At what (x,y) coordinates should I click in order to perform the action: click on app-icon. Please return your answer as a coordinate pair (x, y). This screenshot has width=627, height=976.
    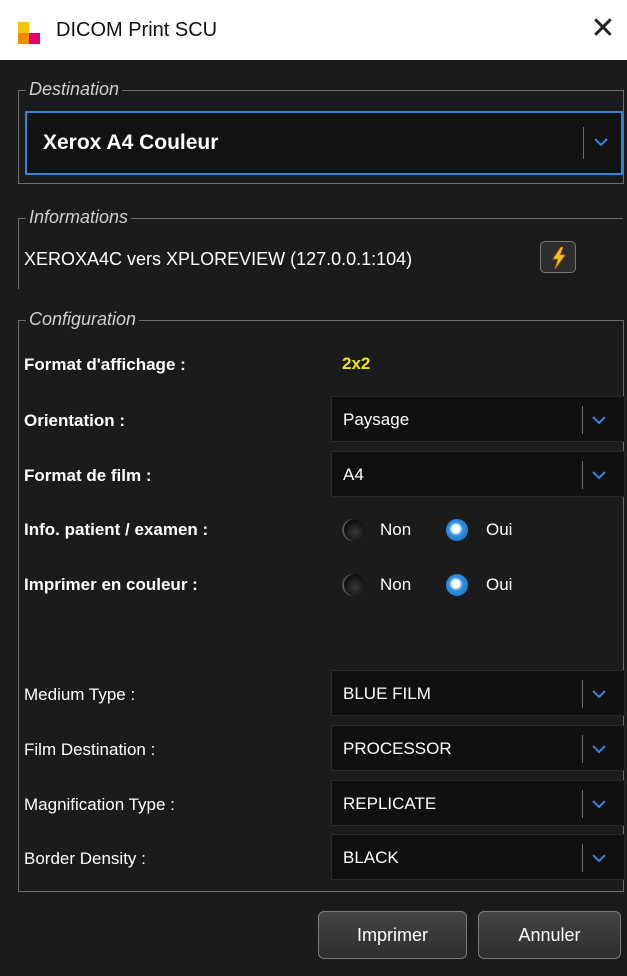
    Looking at the image, I should click on (29, 33).